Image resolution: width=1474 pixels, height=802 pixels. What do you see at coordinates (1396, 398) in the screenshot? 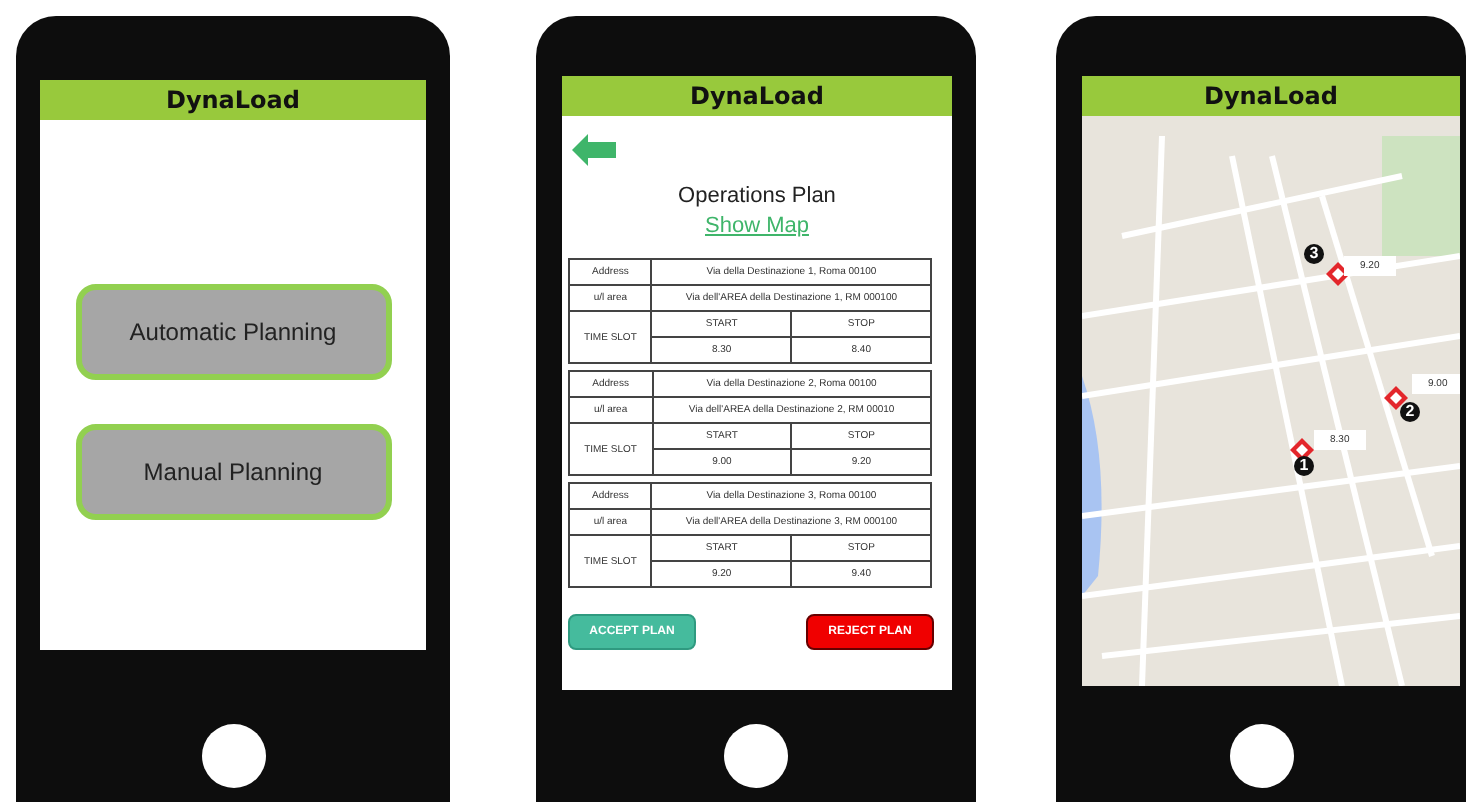
I see `location-marker-icon` at bounding box center [1396, 398].